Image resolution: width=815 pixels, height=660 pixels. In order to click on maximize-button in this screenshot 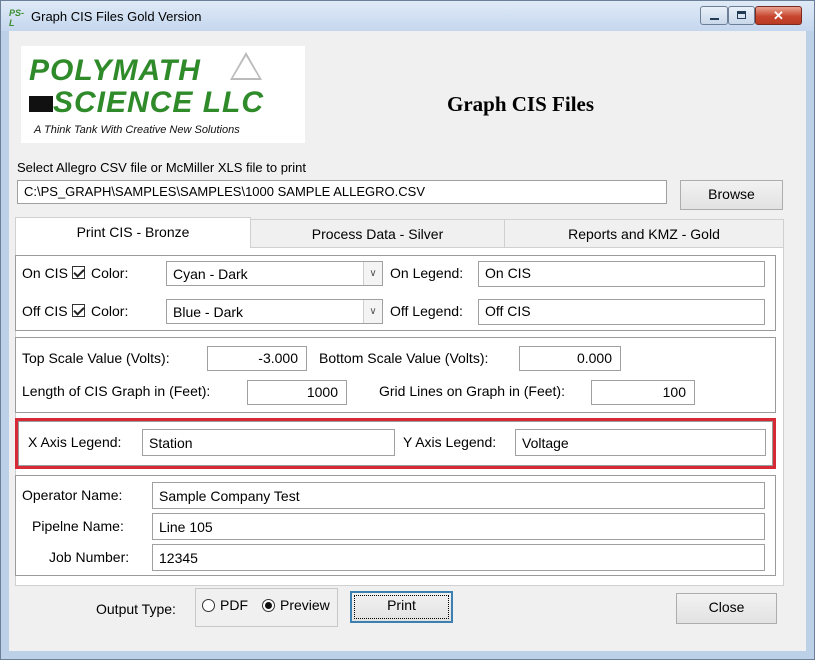, I will do `click(741, 15)`.